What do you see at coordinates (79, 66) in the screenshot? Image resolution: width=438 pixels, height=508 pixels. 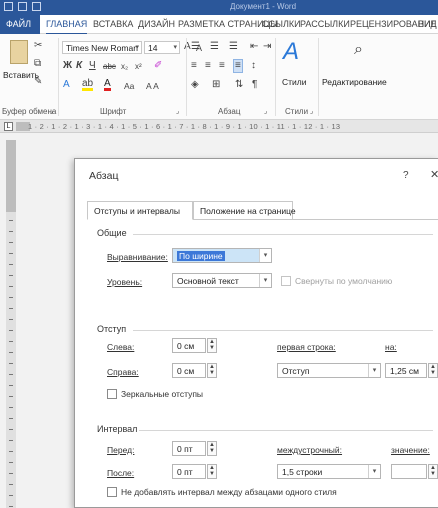 I see `italic-button: К` at bounding box center [79, 66].